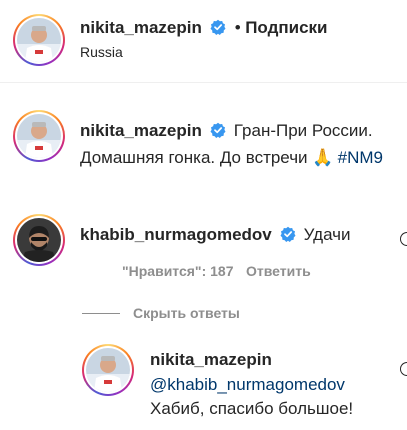 The width and height of the screenshot is (407, 430). What do you see at coordinates (177, 271) in the screenshot?
I see `comment-likes: "Нравится": 187` at bounding box center [177, 271].